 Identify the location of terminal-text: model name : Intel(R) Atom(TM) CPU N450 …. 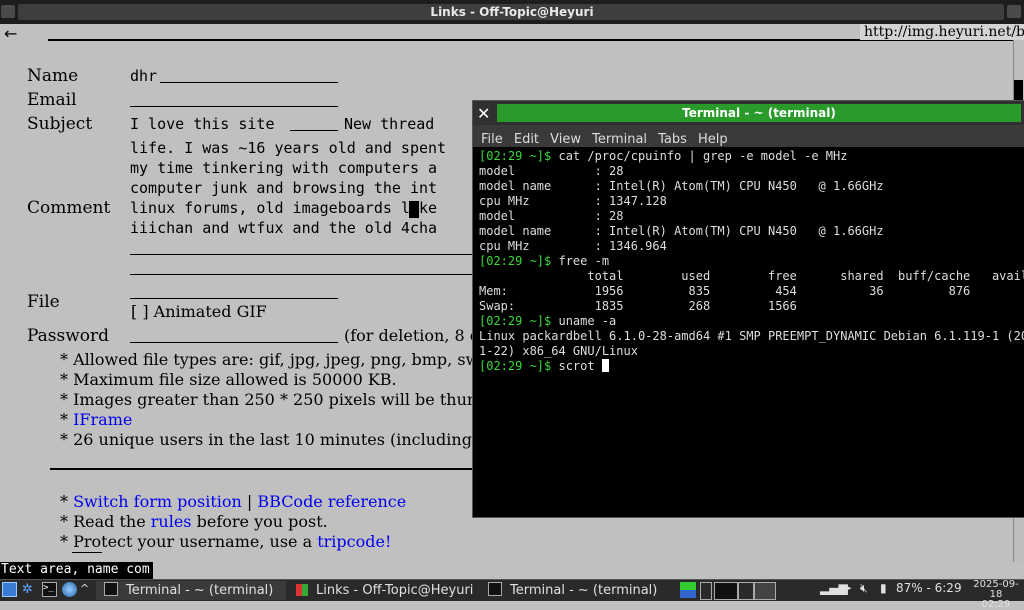
(681, 186).